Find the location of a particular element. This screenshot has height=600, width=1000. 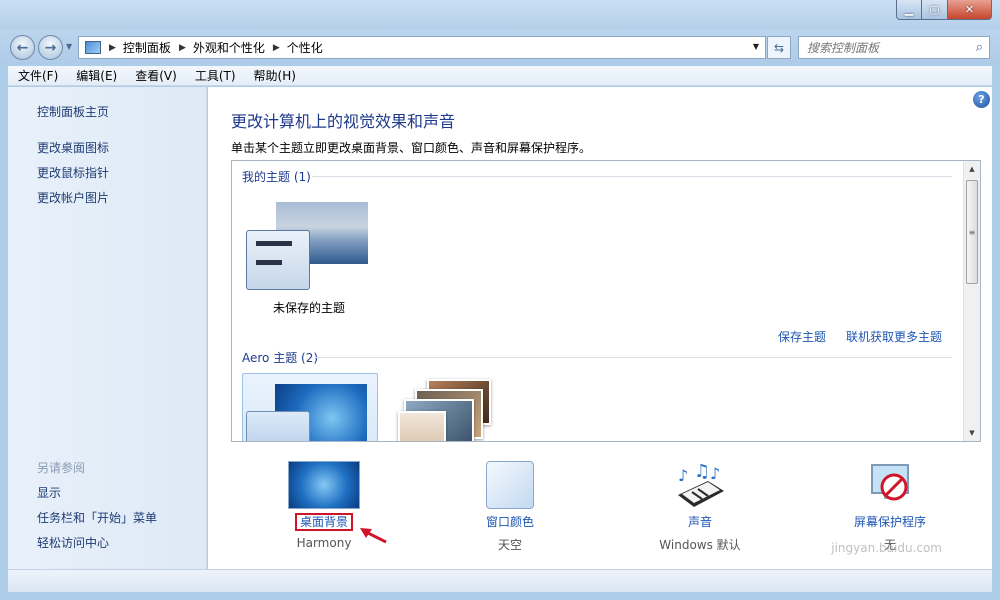

sound-label: 声音 is located at coordinates (700, 521).